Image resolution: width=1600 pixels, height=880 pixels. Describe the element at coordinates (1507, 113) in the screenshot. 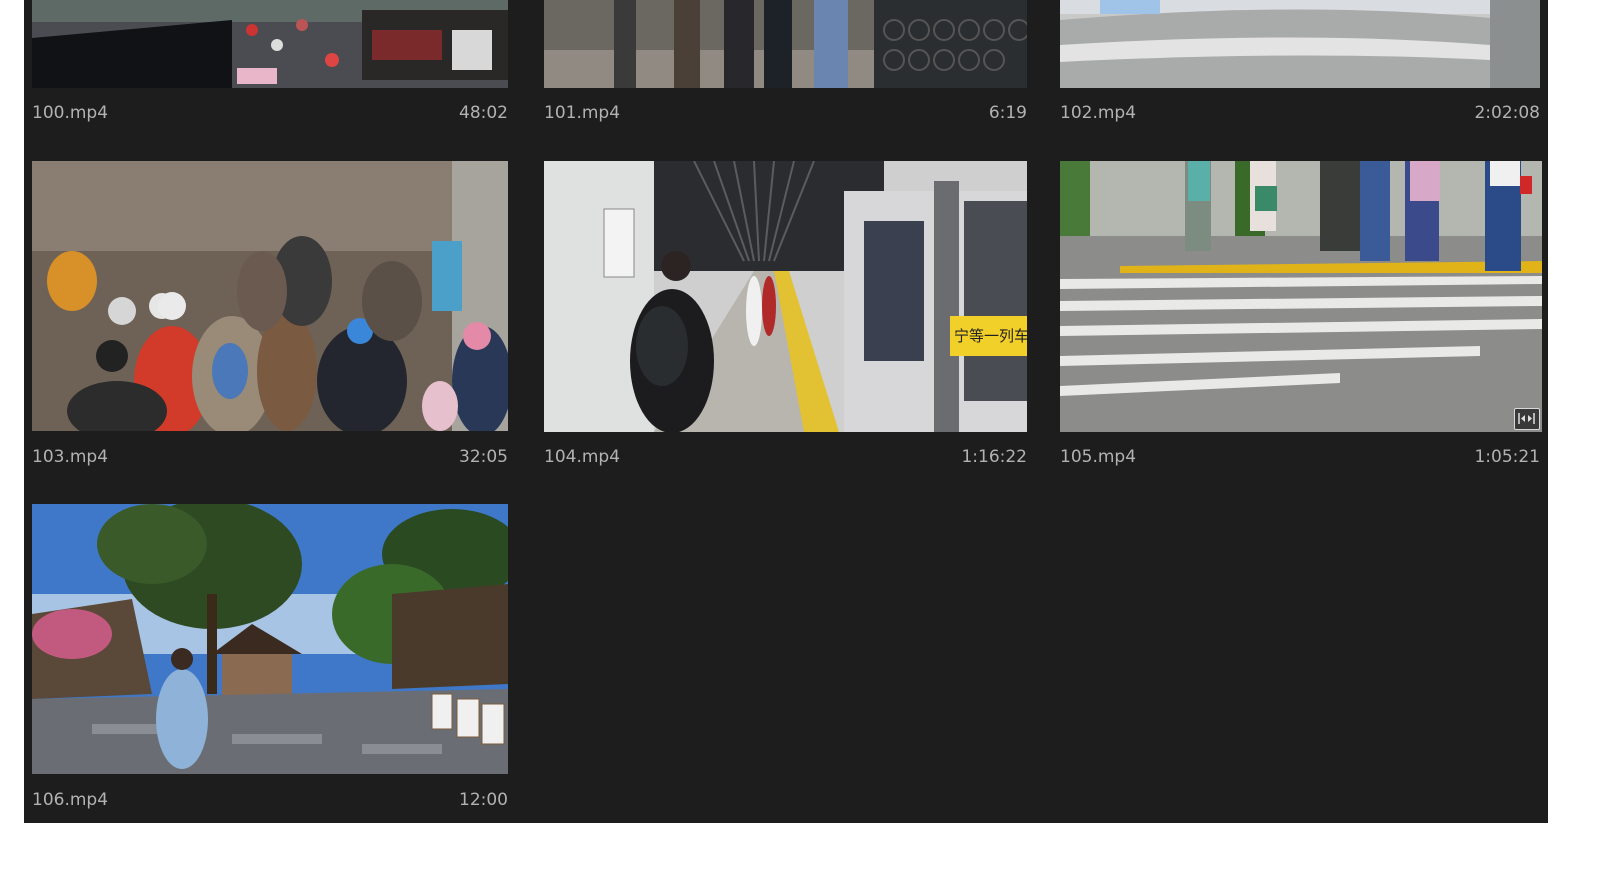

I see `clip-duration: 2:02:08` at that location.